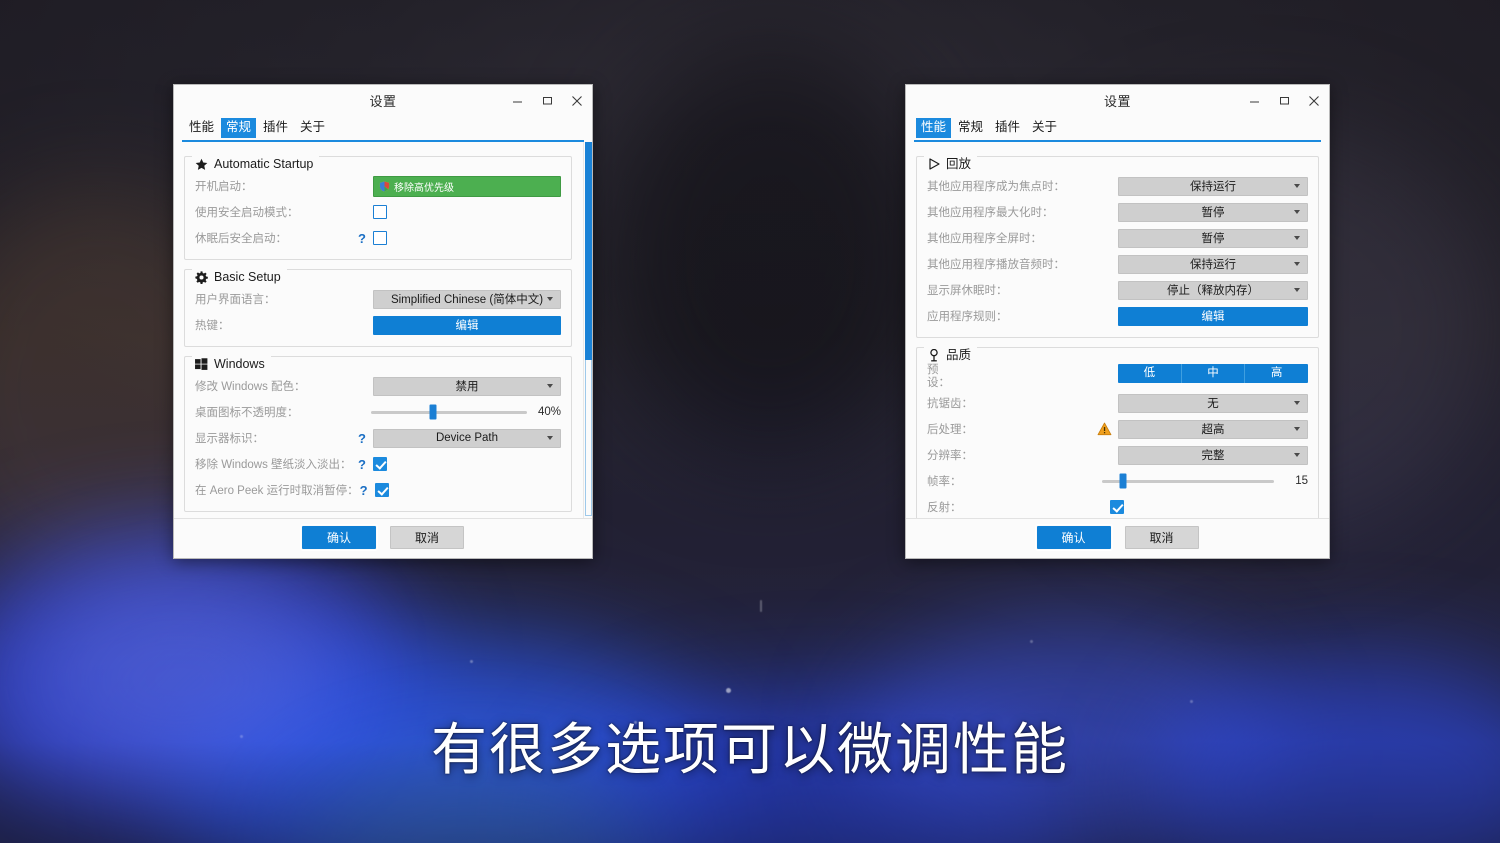 This screenshot has width=1500, height=843. What do you see at coordinates (1117, 538) in the screenshot?
I see `dialog-footer-right: 确认 取消` at bounding box center [1117, 538].